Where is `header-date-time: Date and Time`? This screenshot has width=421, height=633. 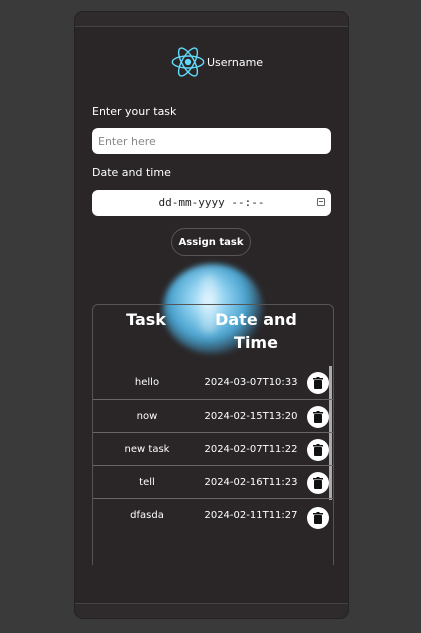
header-date-time: Date and Time is located at coordinates (256, 331).